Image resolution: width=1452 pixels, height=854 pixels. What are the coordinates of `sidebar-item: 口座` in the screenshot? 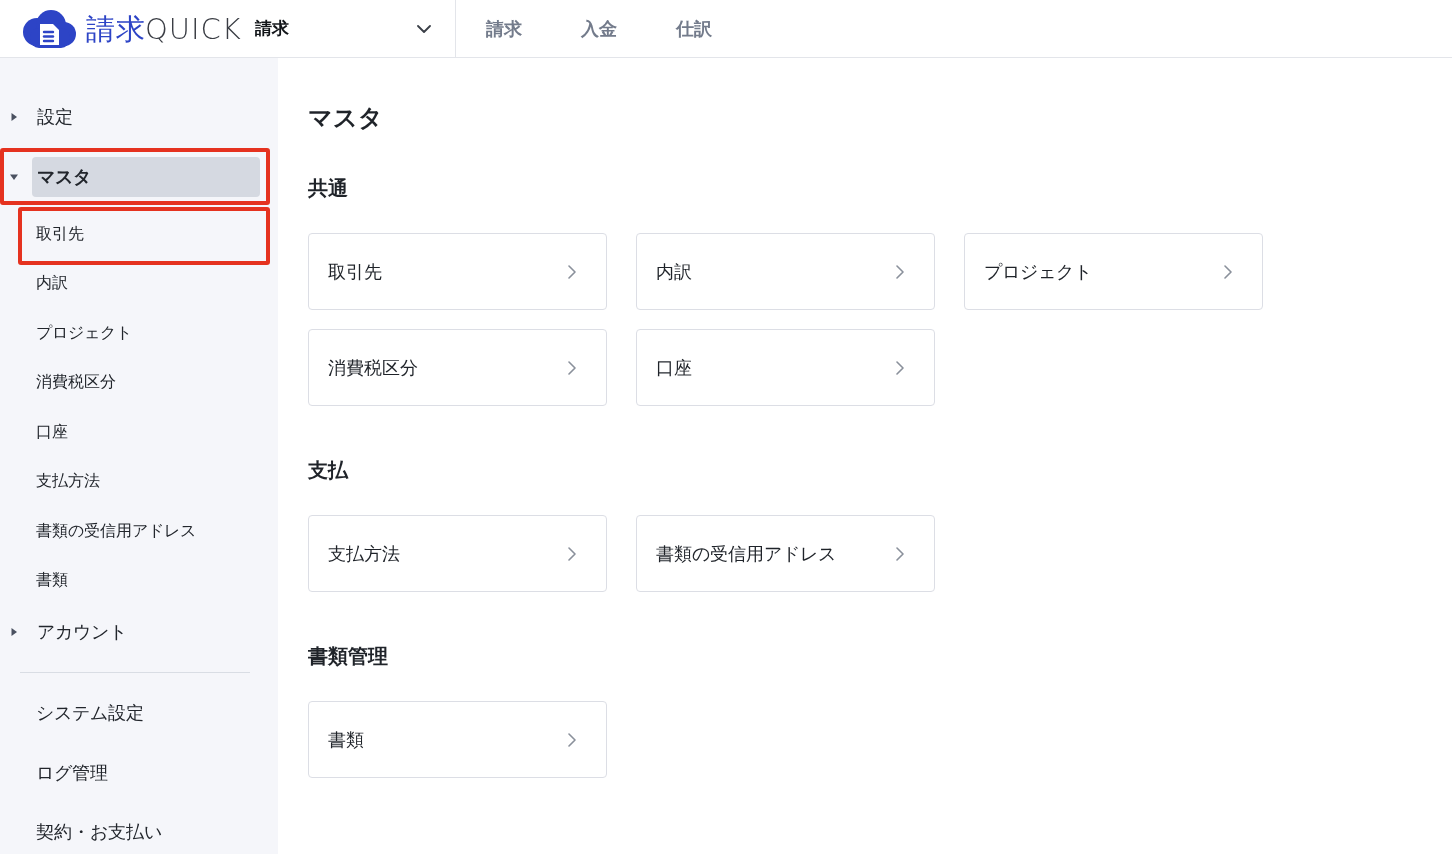 It's located at (52, 432).